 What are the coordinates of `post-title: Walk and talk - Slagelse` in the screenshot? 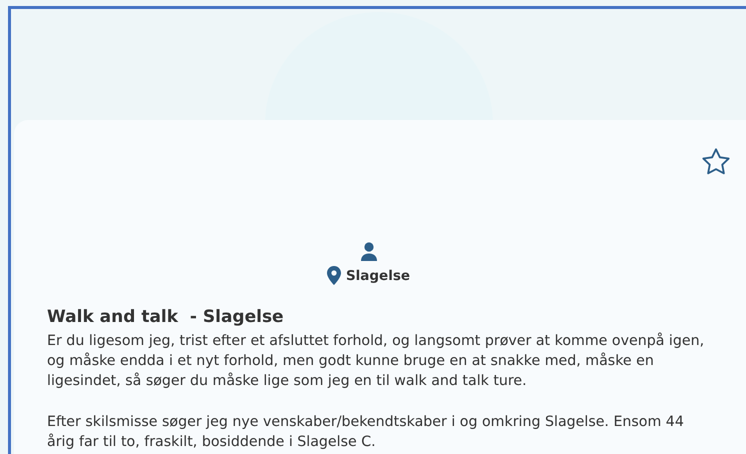 It's located at (166, 317).